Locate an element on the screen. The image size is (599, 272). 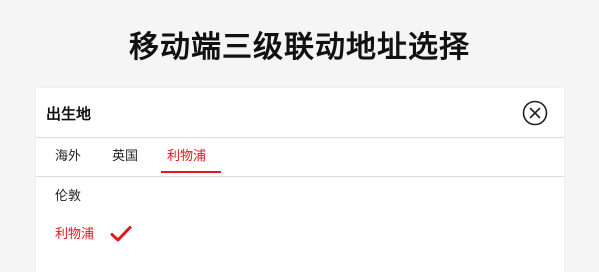
tab-uk: 英国 is located at coordinates (125, 157).